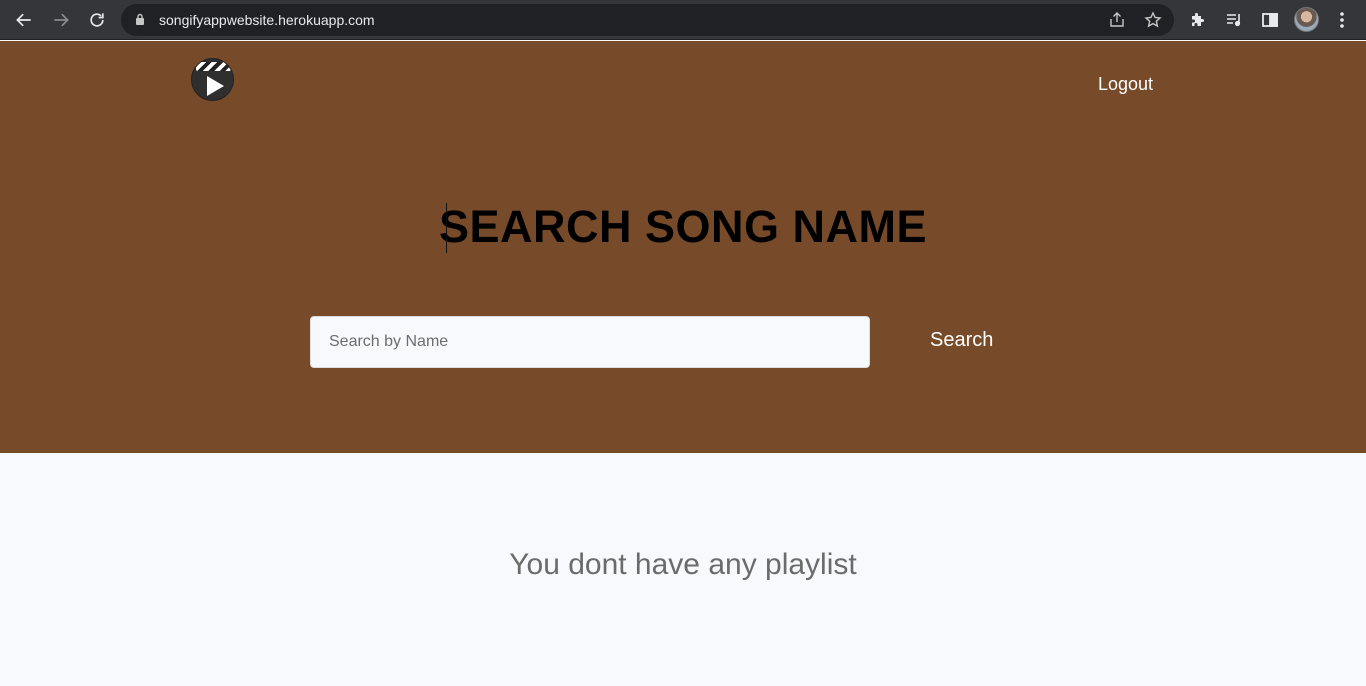 The height and width of the screenshot is (686, 1366). Describe the element at coordinates (1306, 19) in the screenshot. I see `profile-avatar` at that location.